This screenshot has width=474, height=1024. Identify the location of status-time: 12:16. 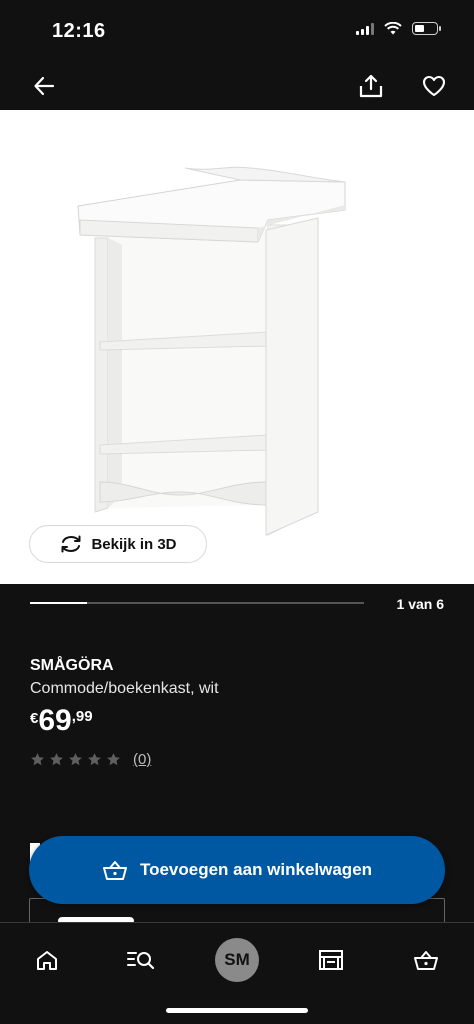
(79, 31).